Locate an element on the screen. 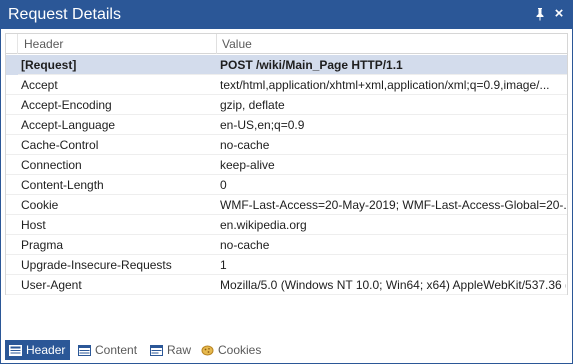  raw-table-icon is located at coordinates (156, 350).